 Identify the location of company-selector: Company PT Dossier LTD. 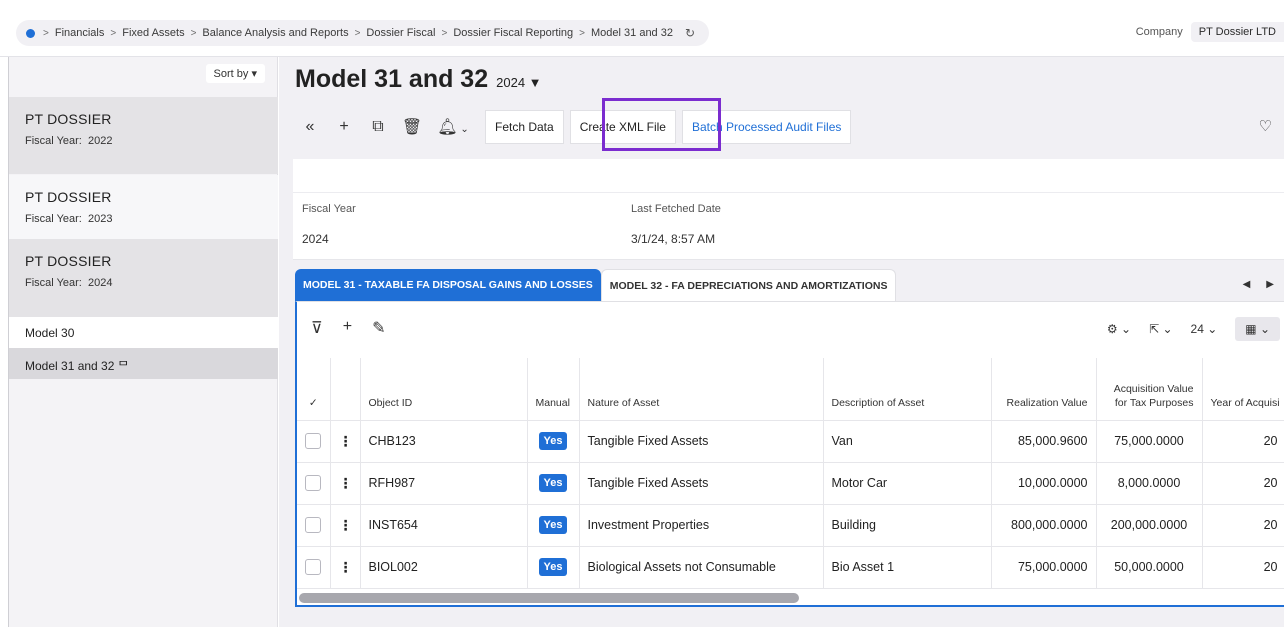
(1210, 32).